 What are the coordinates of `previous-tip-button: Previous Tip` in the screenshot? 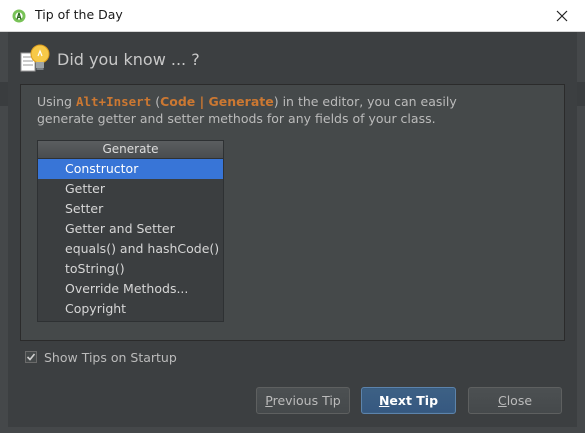 It's located at (303, 400).